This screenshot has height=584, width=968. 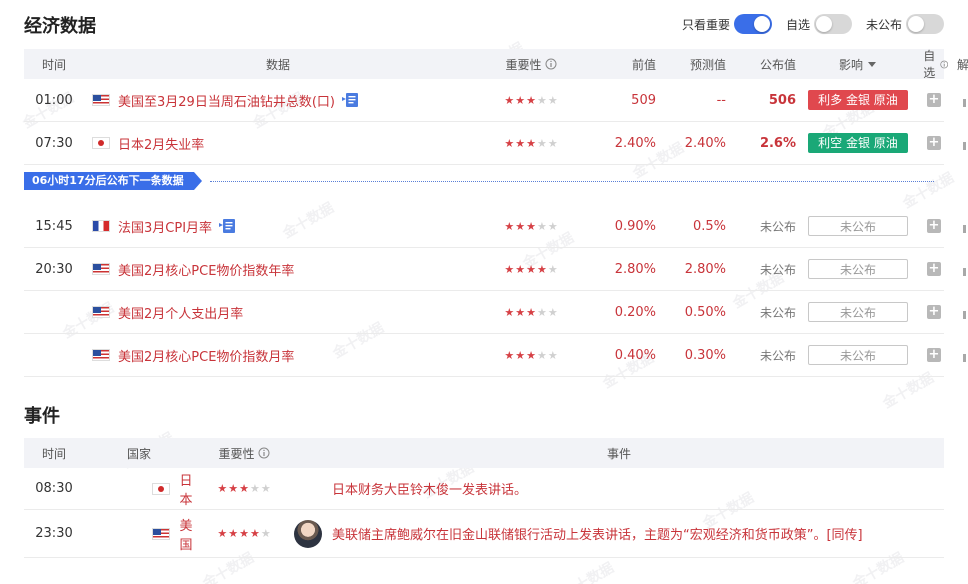 What do you see at coordinates (872, 64) in the screenshot?
I see `triangle-down-icon` at bounding box center [872, 64].